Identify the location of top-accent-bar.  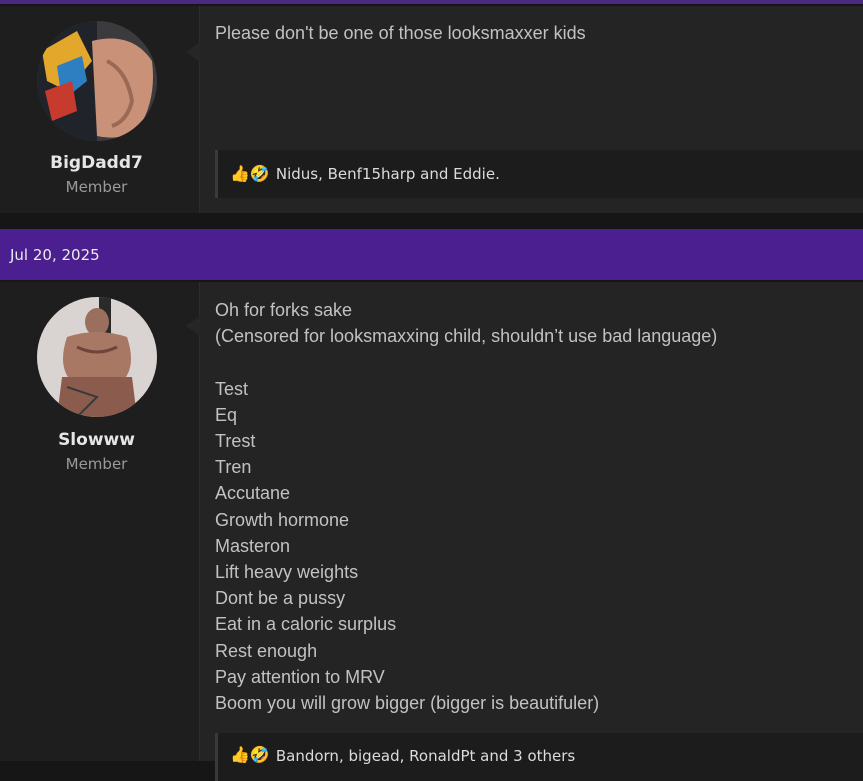
(431, 2).